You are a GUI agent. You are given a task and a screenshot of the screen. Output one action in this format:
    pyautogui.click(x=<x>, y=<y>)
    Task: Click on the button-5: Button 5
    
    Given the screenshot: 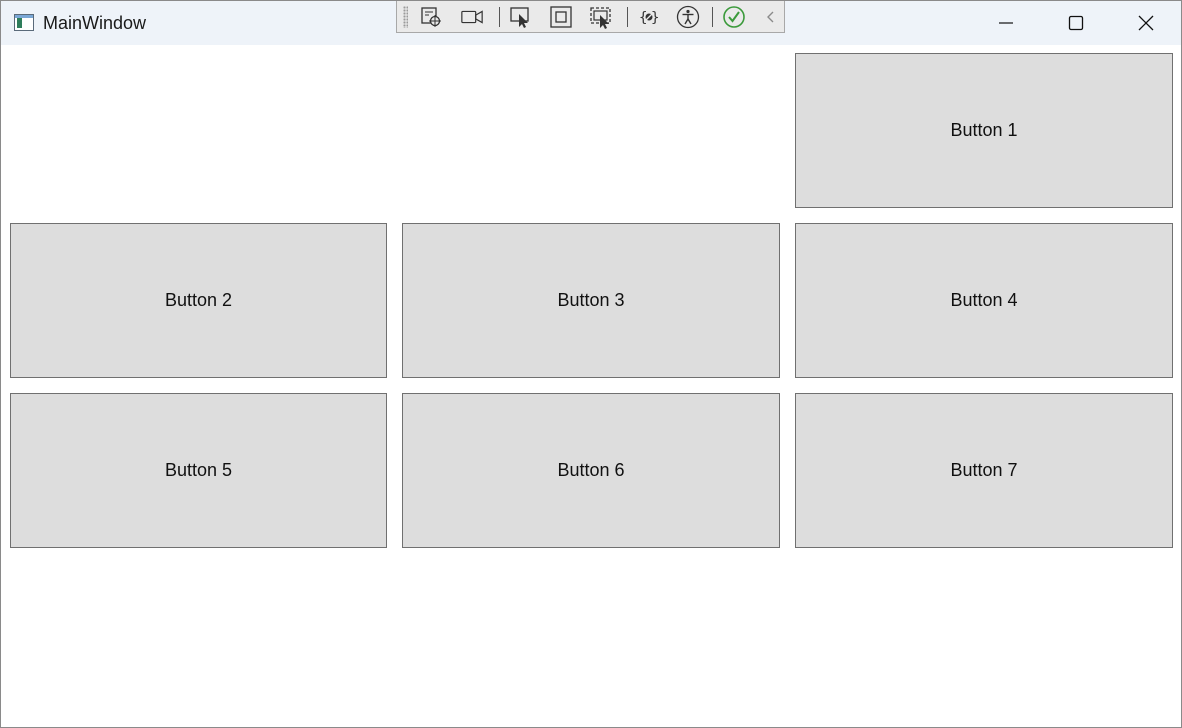 What is the action you would take?
    pyautogui.click(x=198, y=470)
    